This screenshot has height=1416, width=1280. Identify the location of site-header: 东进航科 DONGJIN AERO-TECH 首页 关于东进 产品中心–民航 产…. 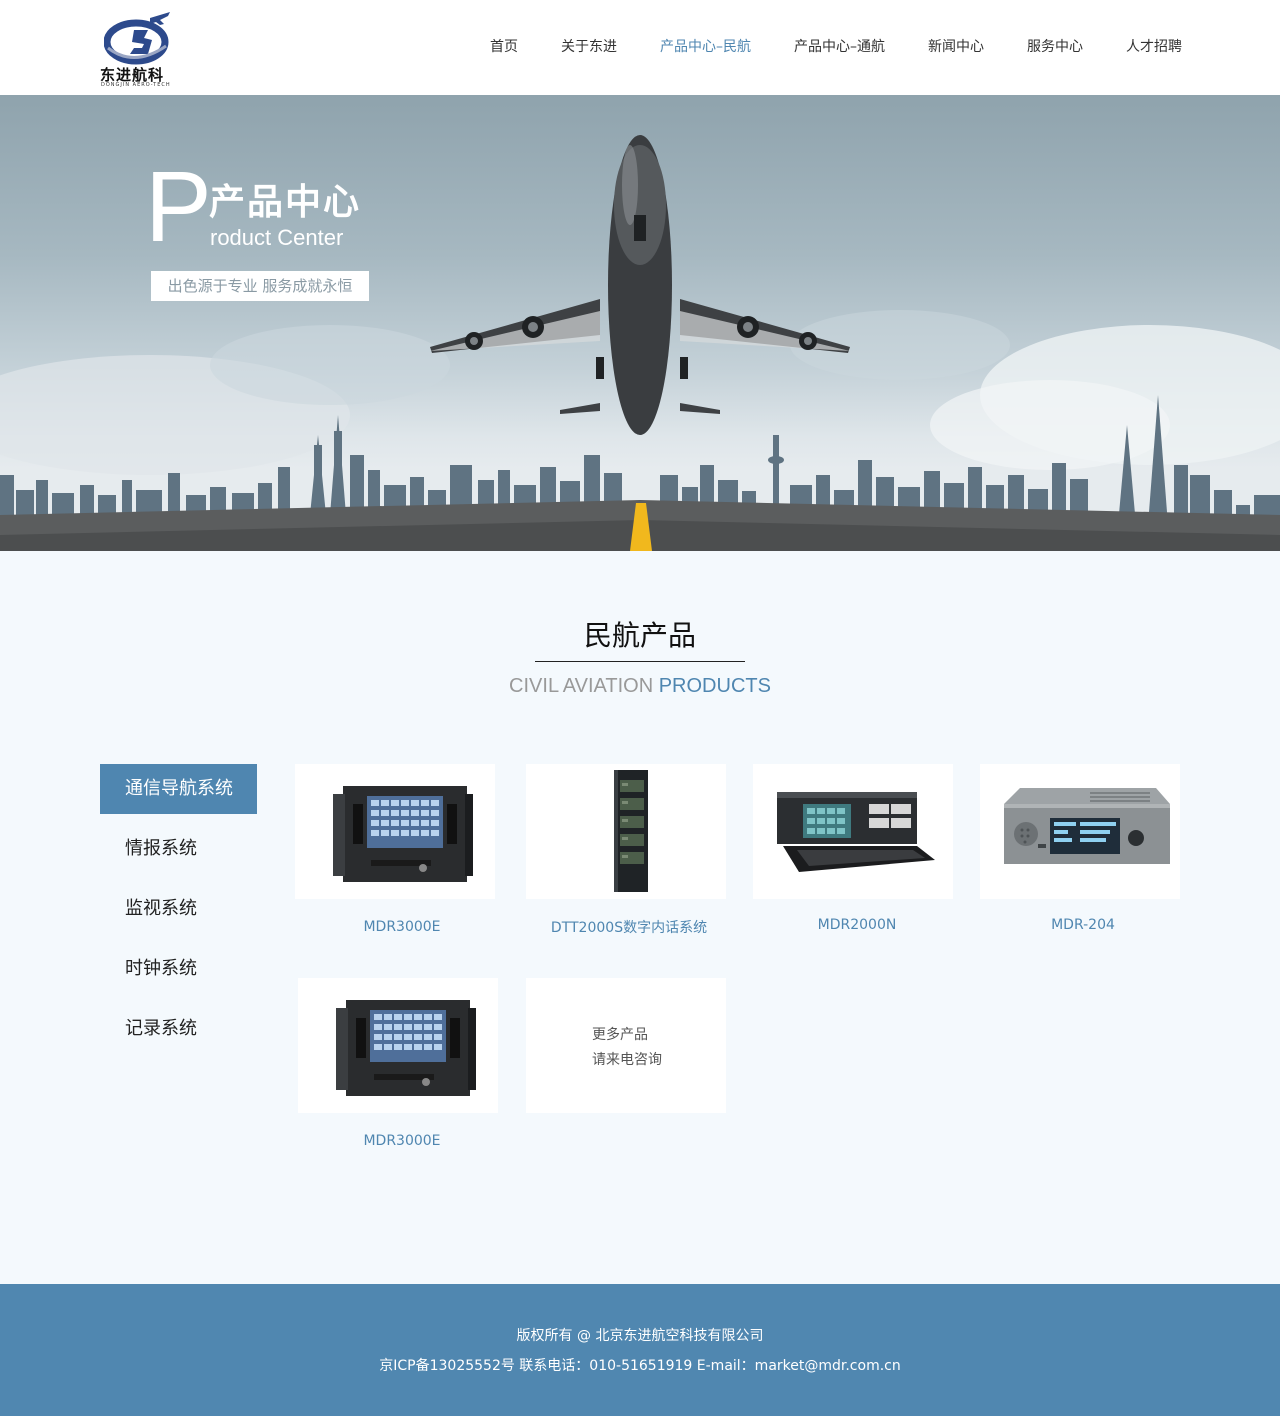
(640, 47).